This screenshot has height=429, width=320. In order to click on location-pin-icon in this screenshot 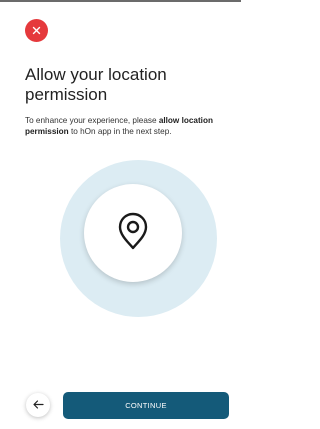, I will do `click(133, 233)`.